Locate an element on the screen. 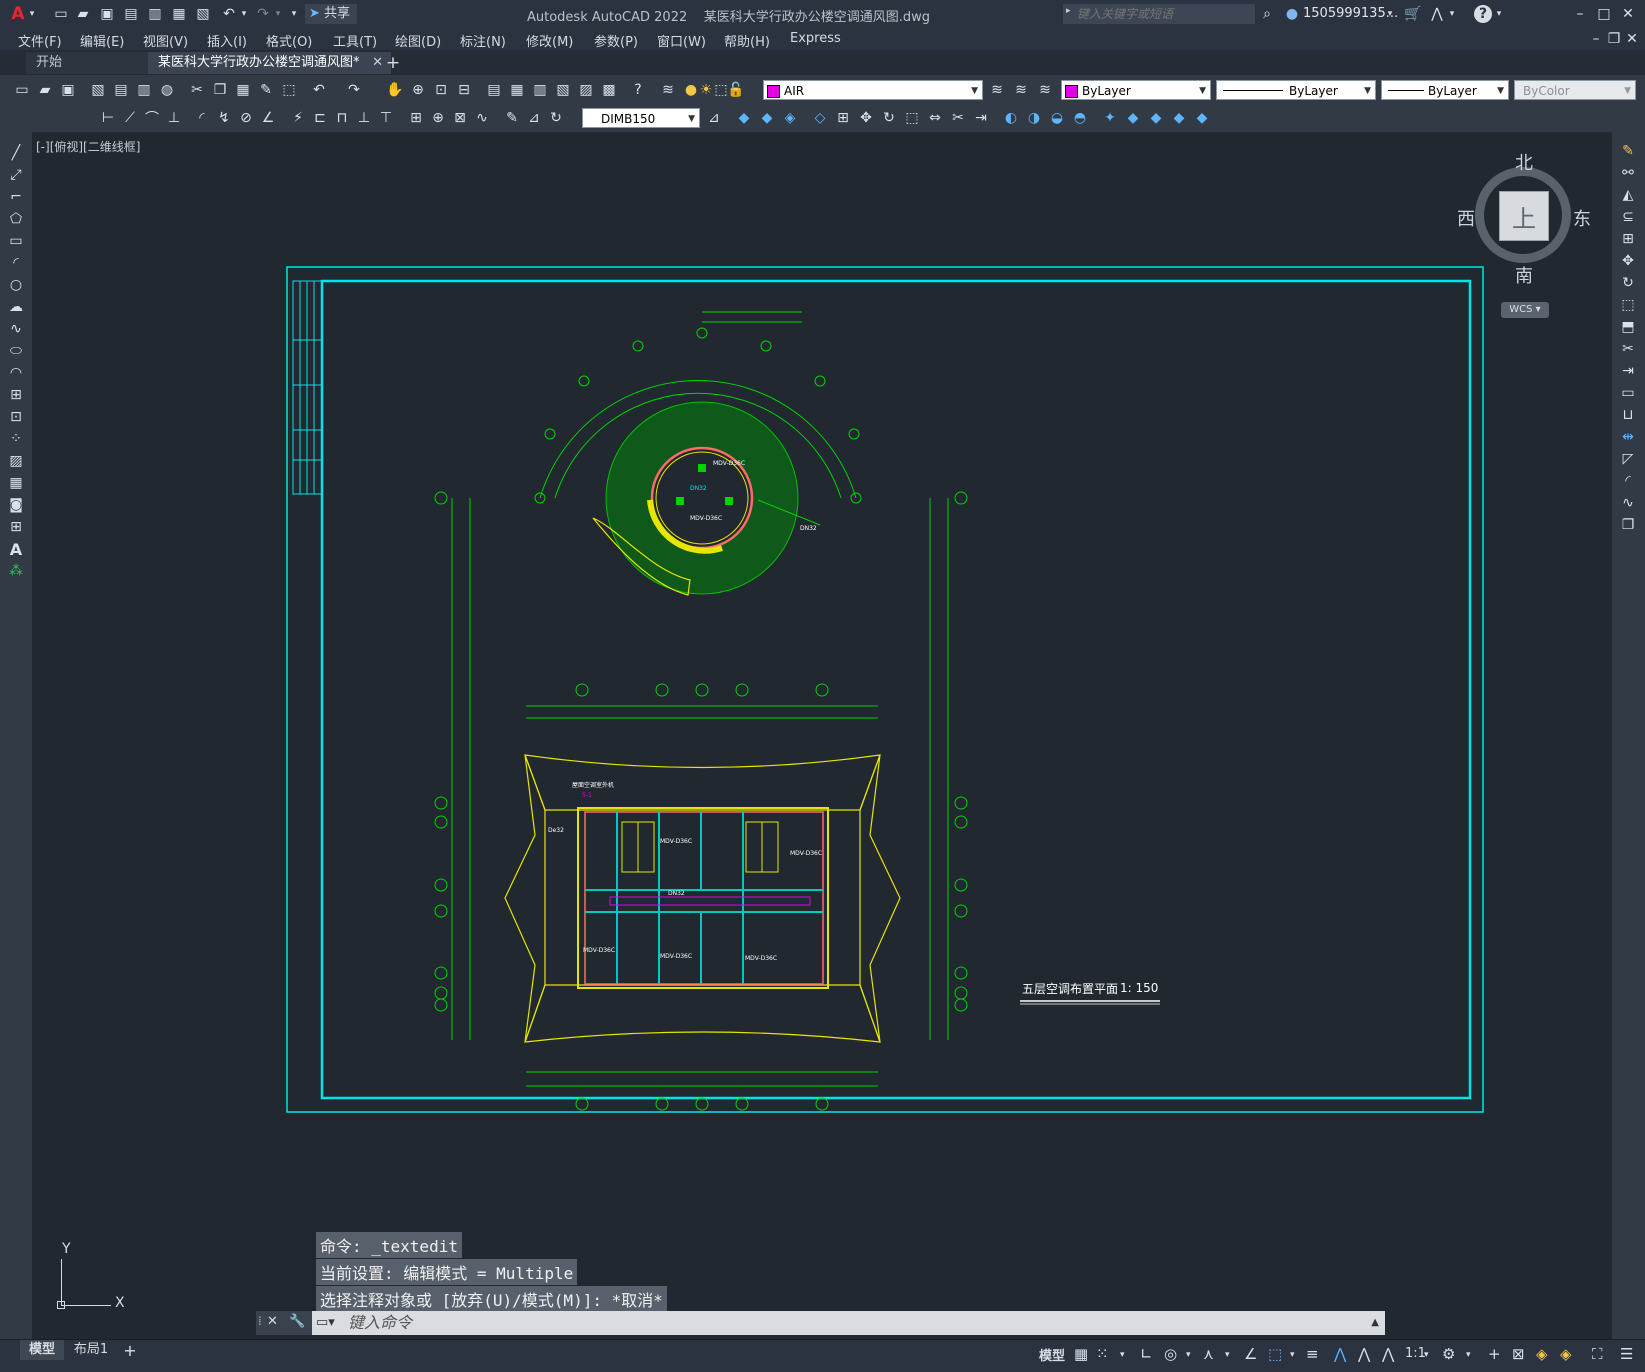 This screenshot has width=1645, height=1372. command-history-line-3: 选择注释对象或 [放弃(U)/模式(M)]: *取消* is located at coordinates (491, 1299).